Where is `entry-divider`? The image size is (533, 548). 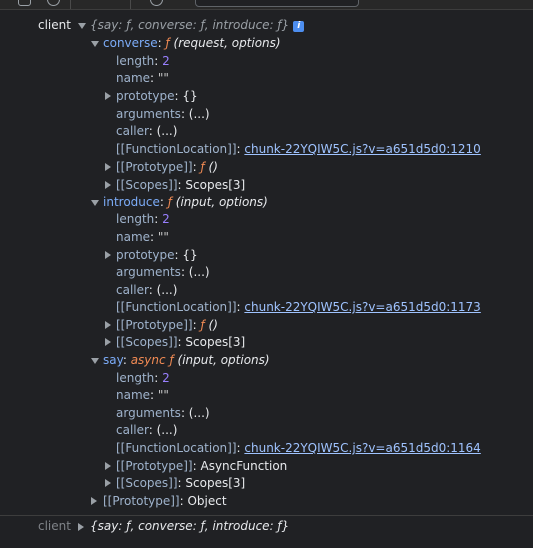 entry-divider is located at coordinates (266, 515).